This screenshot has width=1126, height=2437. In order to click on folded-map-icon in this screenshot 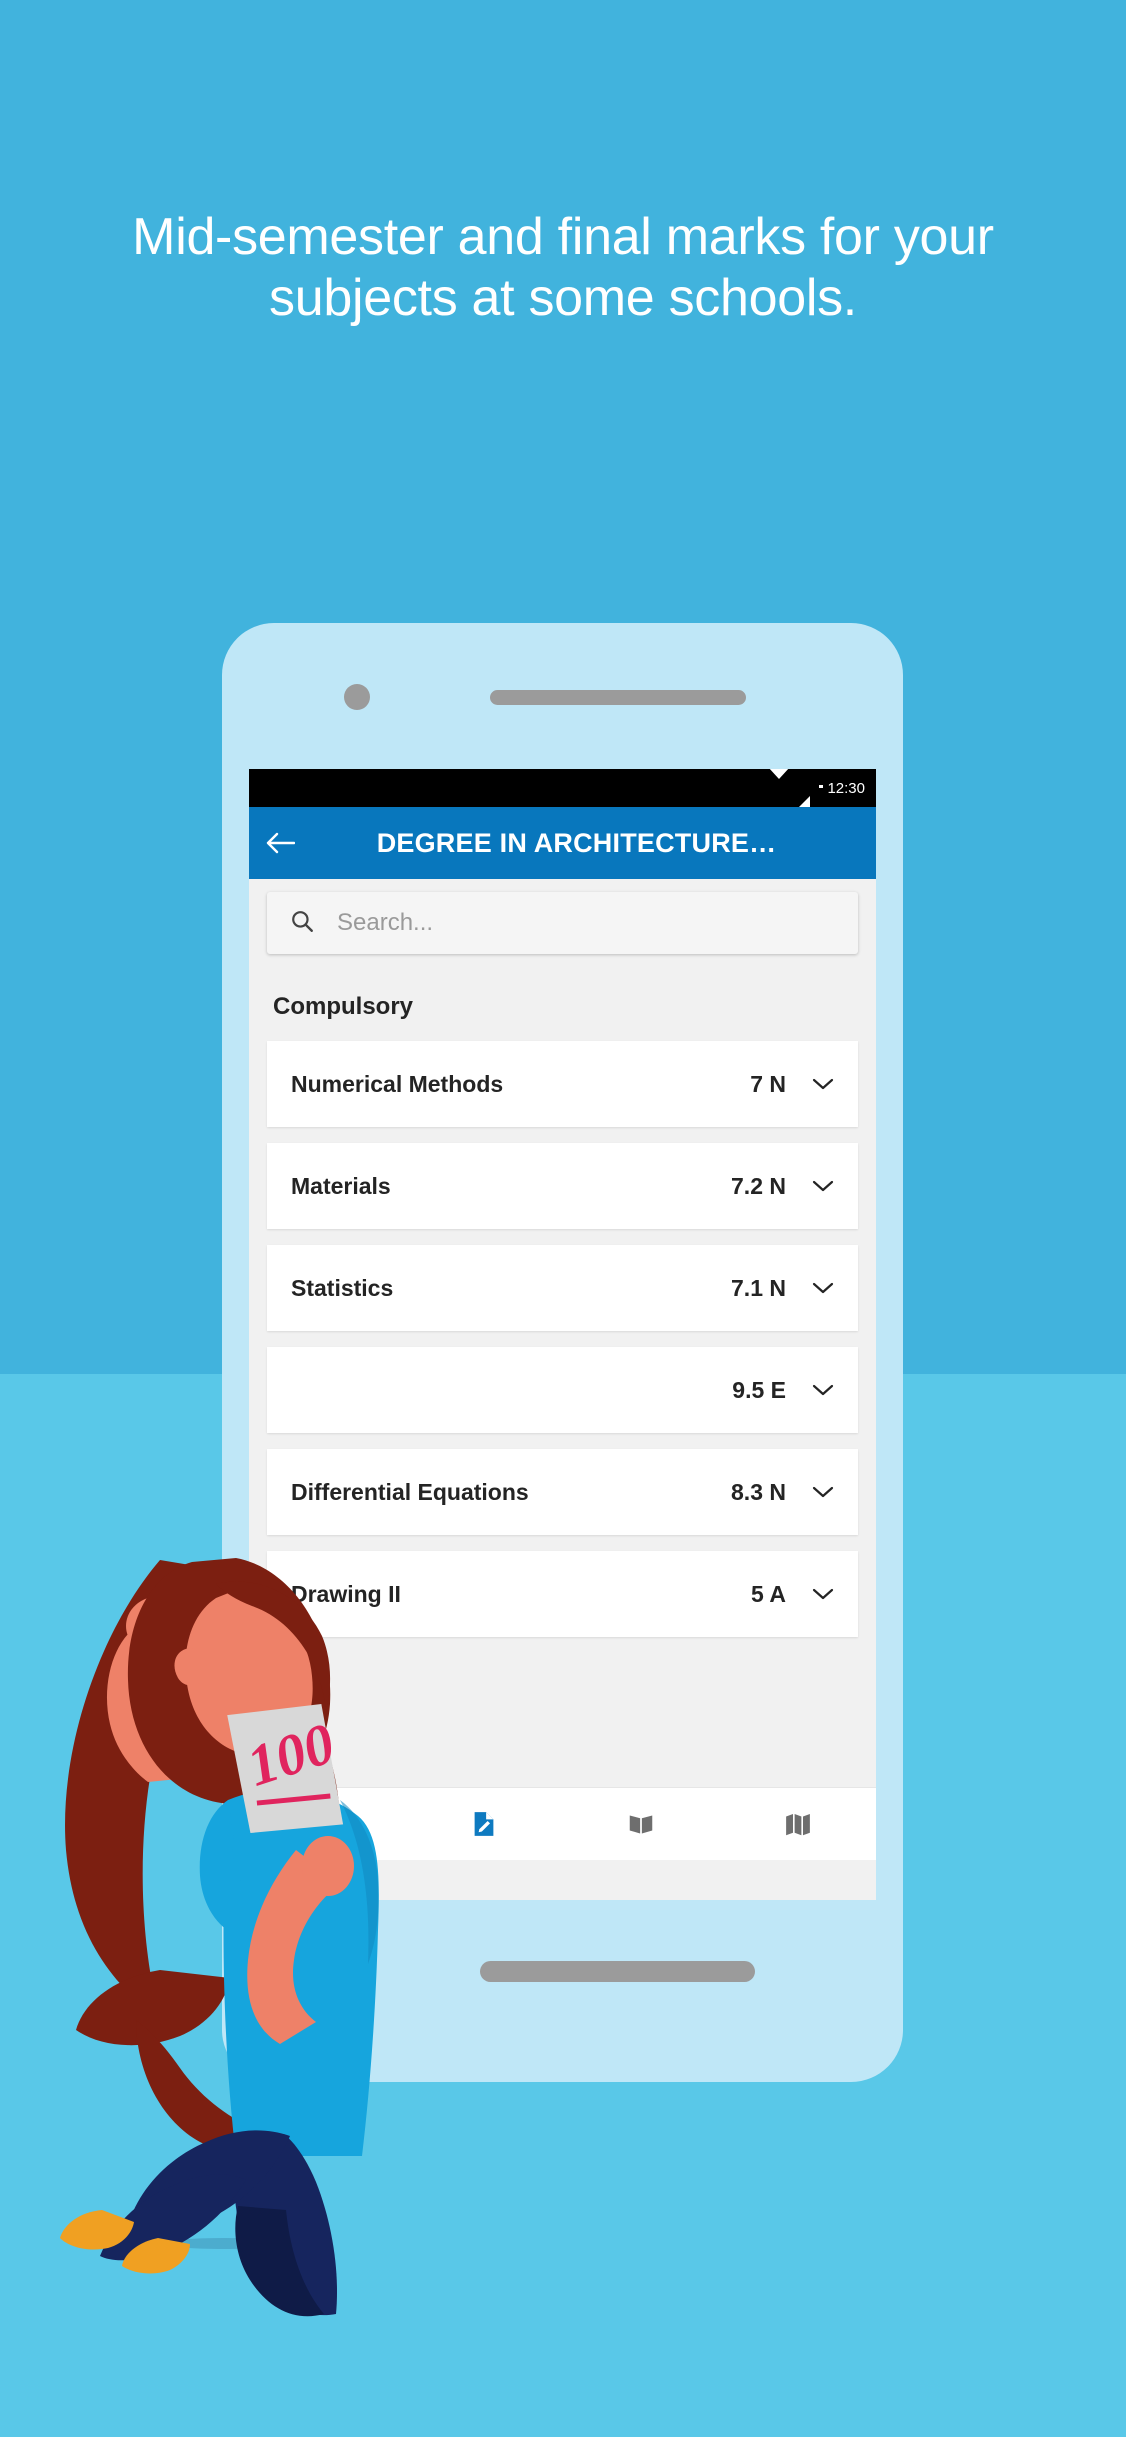, I will do `click(797, 1825)`.